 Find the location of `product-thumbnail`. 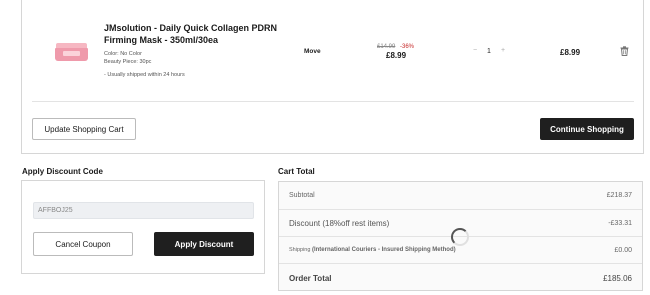

product-thumbnail is located at coordinates (71, 52).